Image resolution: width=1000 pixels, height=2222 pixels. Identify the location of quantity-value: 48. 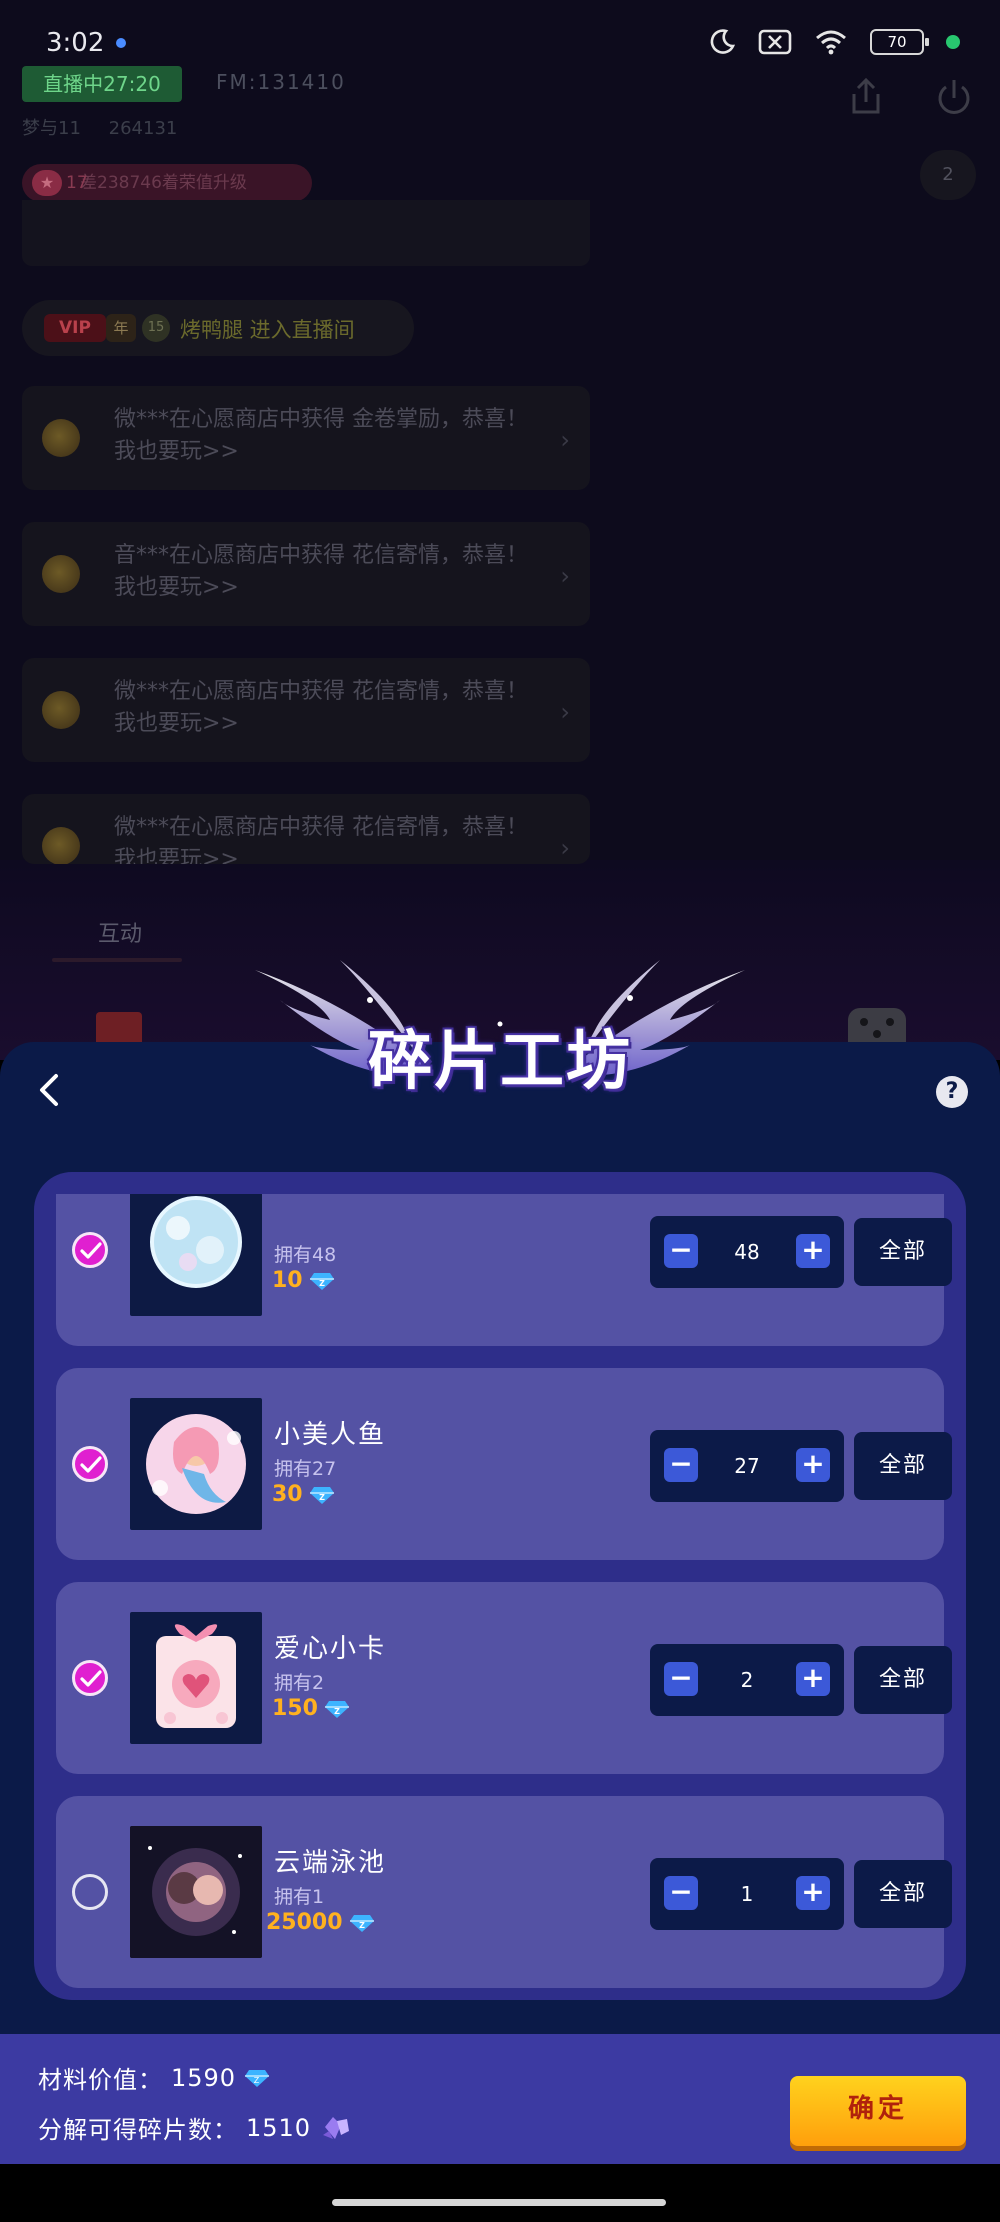
(747, 1252).